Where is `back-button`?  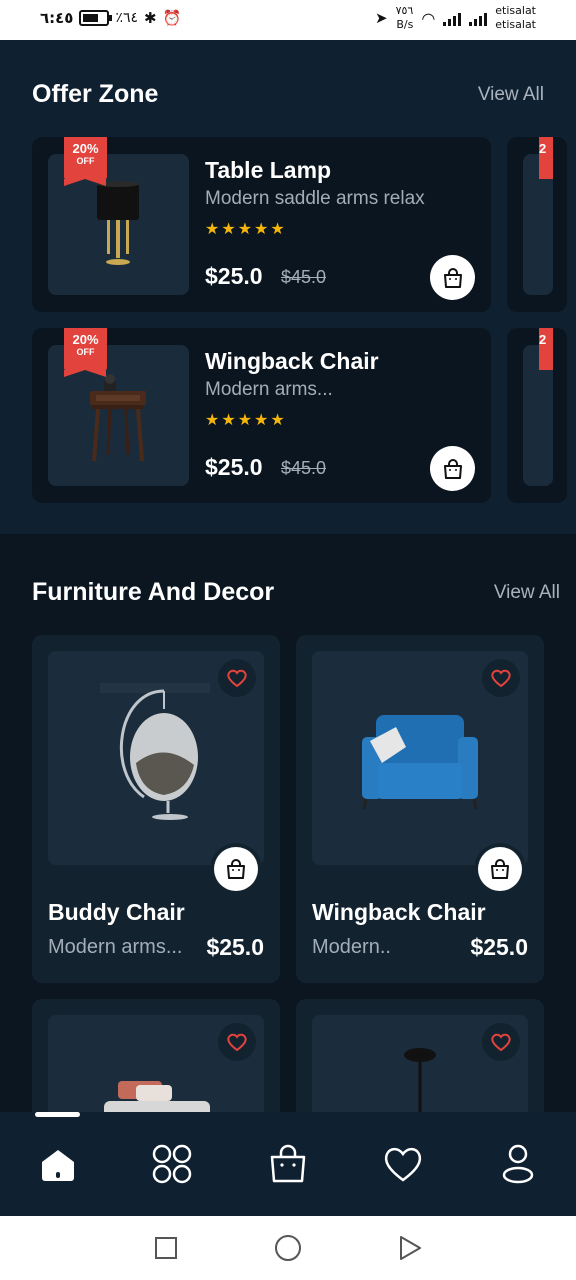 back-button is located at coordinates (410, 1248).